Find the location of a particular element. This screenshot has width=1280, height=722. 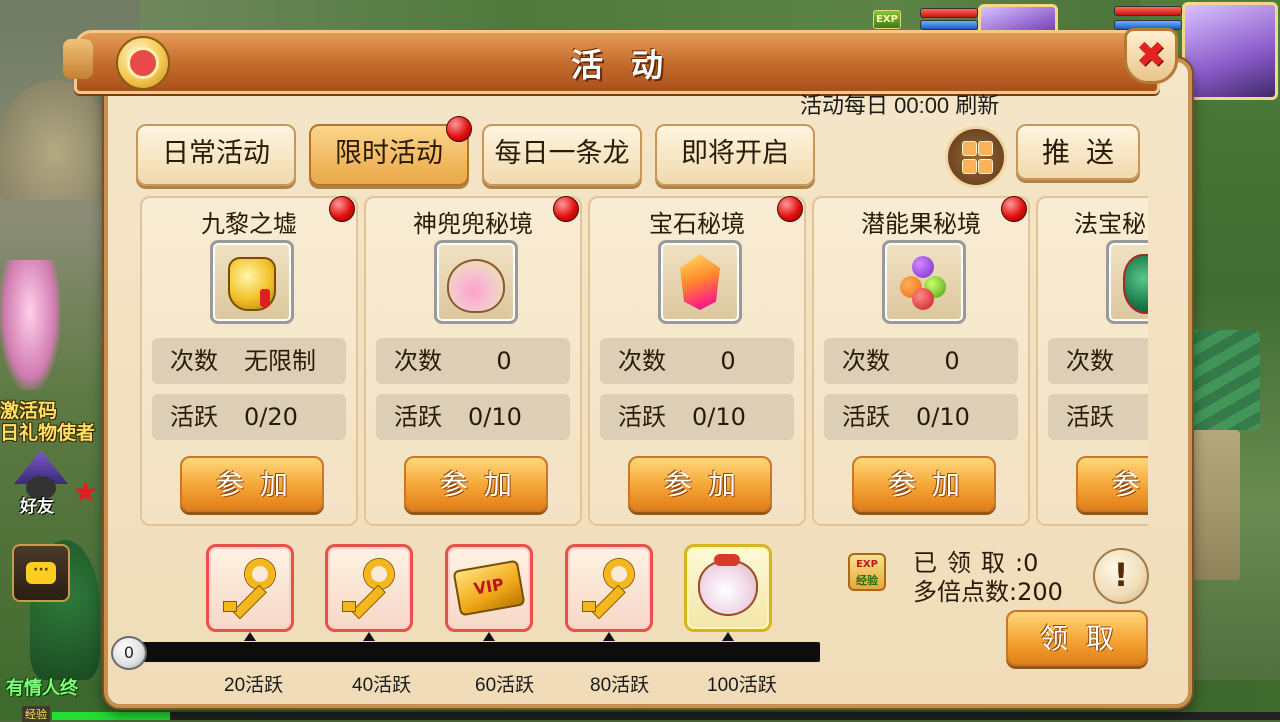

activity-card: 潜能果秘境 次数 0 活跃 0/10 参加 is located at coordinates (921, 361).